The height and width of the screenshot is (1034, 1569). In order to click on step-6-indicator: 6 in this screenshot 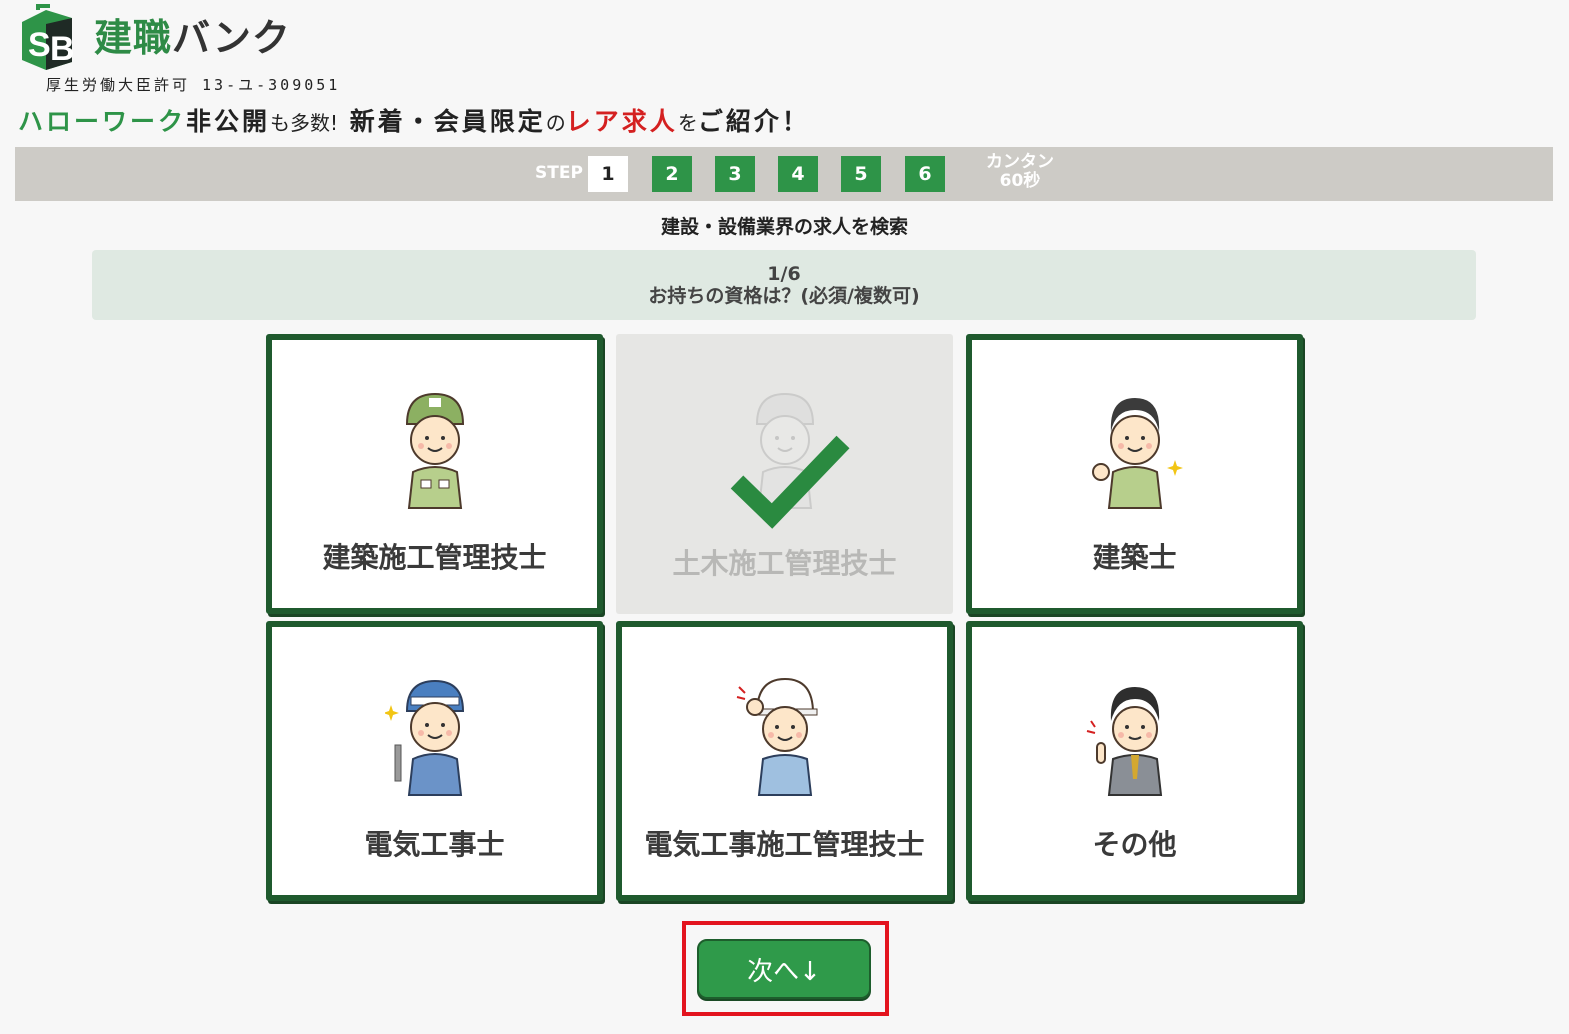, I will do `click(925, 174)`.